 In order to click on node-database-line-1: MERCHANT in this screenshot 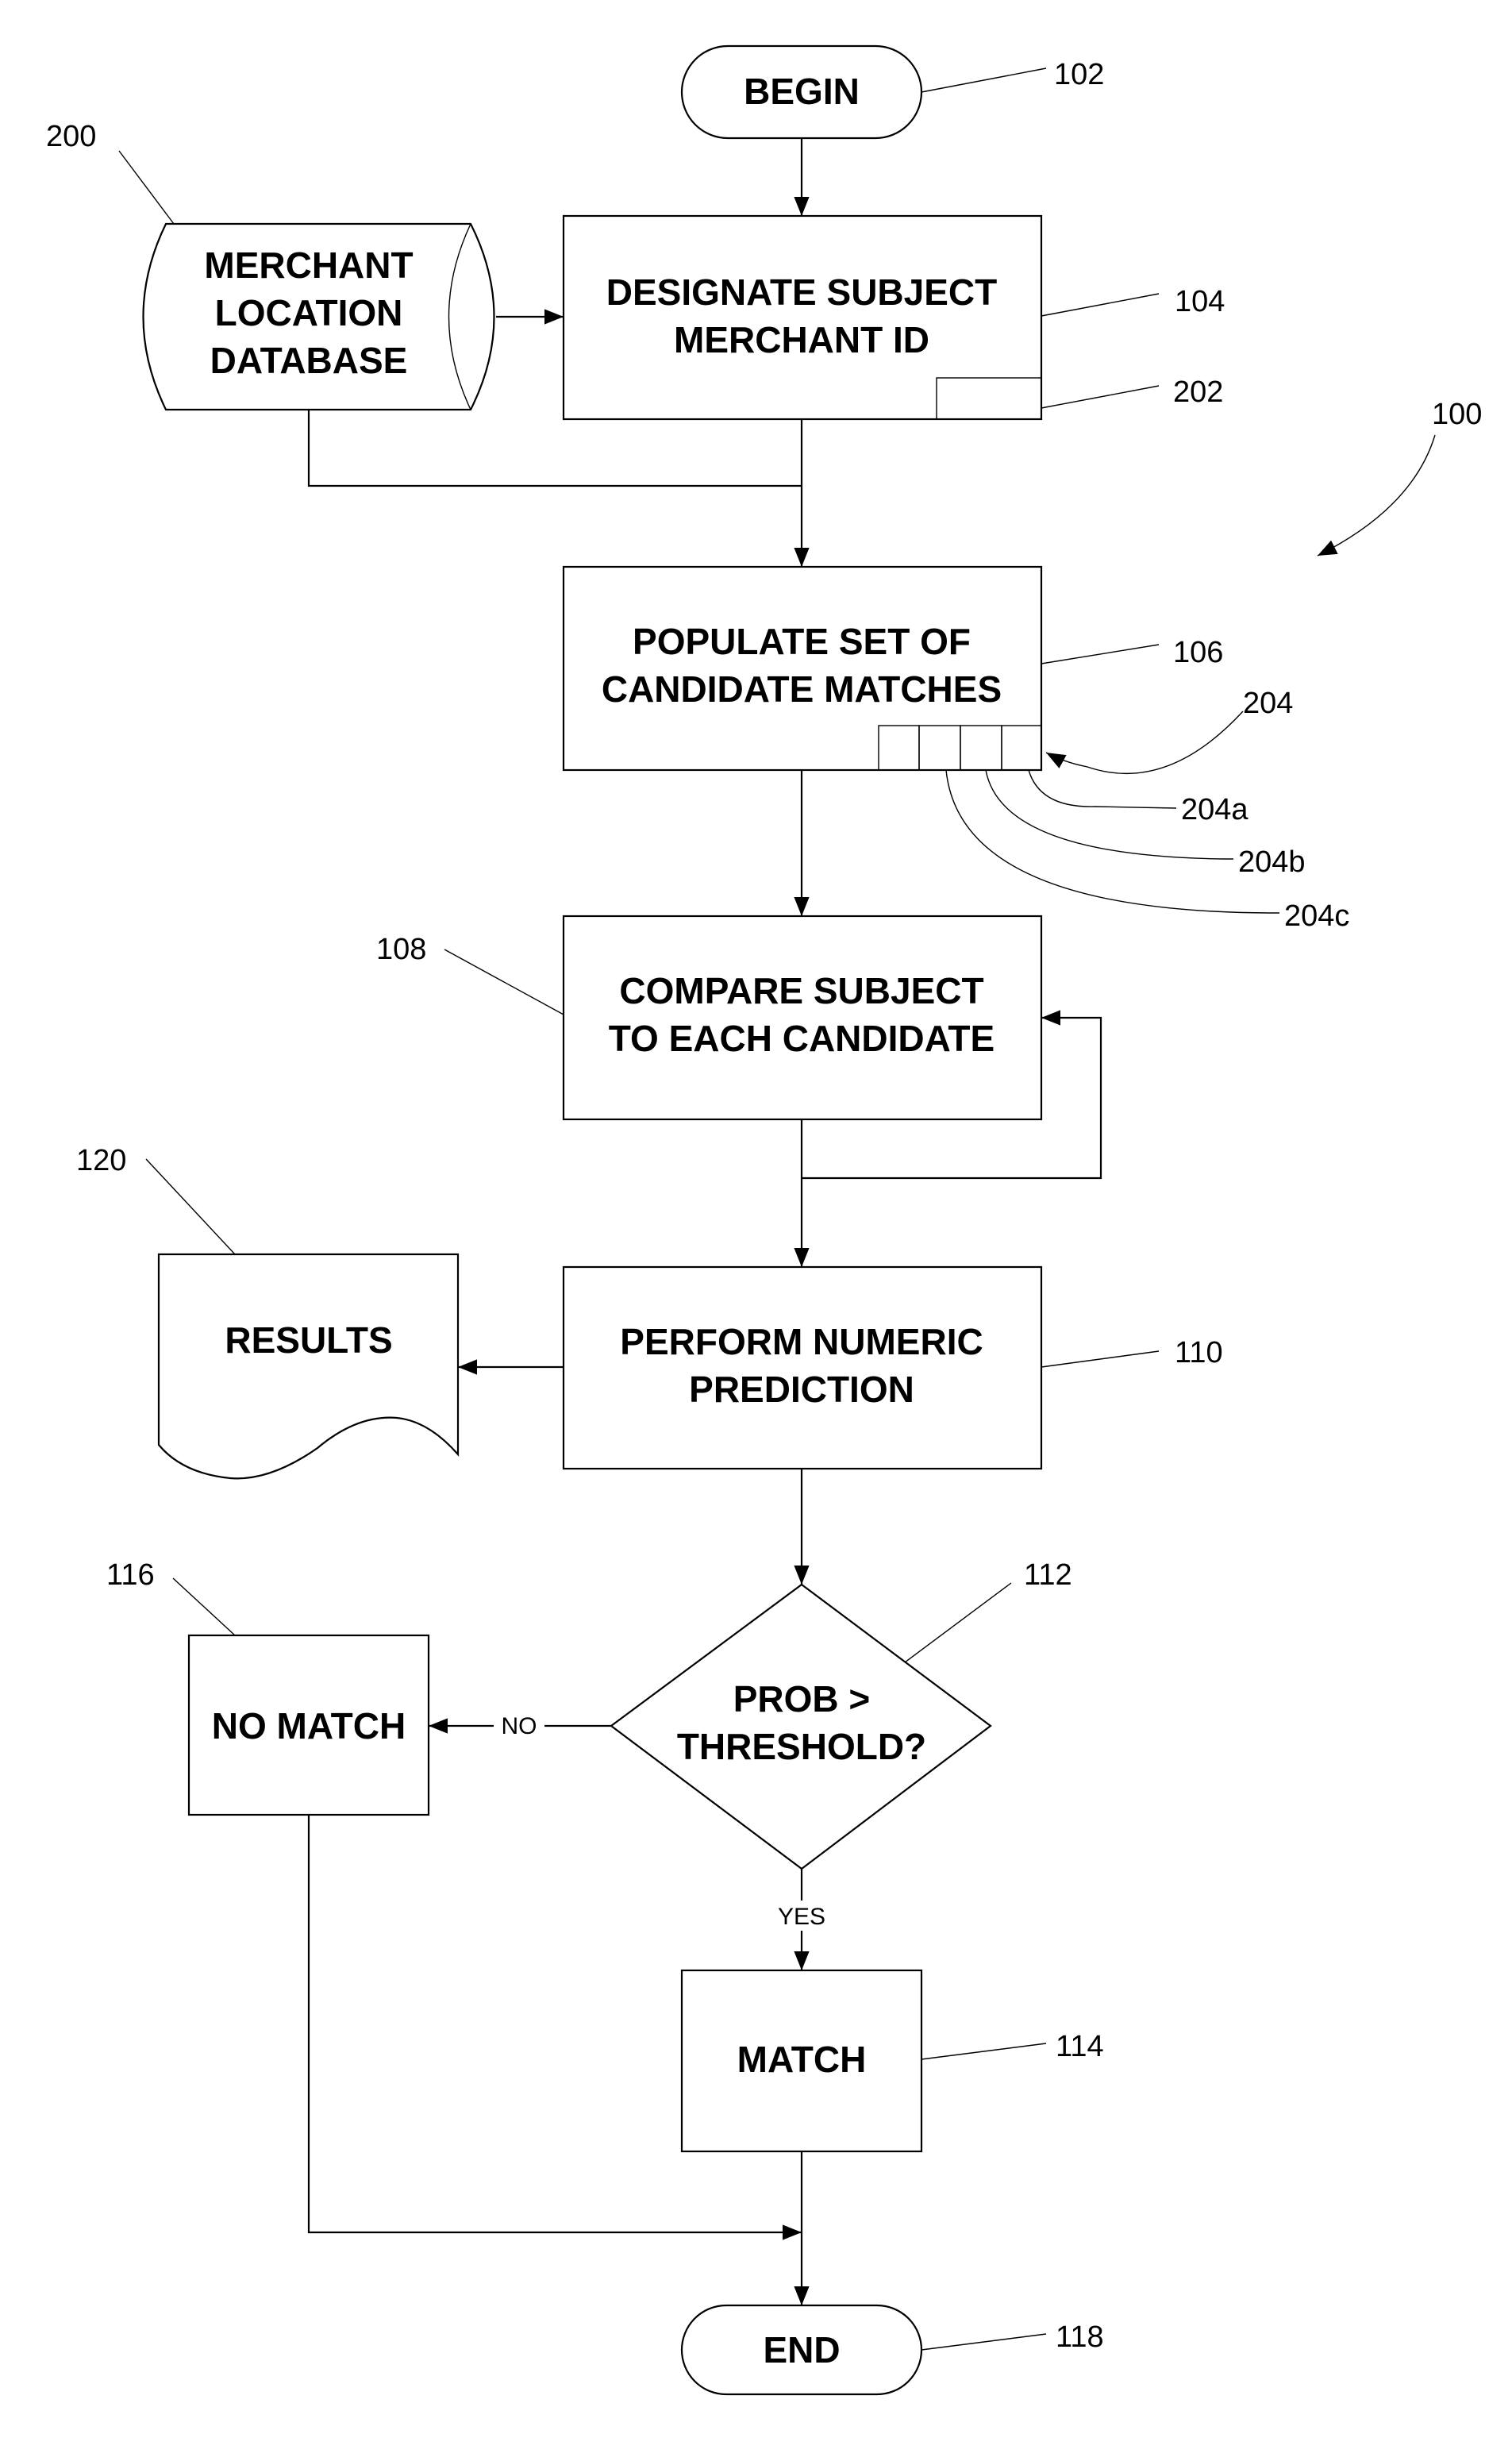, I will do `click(308, 265)`.